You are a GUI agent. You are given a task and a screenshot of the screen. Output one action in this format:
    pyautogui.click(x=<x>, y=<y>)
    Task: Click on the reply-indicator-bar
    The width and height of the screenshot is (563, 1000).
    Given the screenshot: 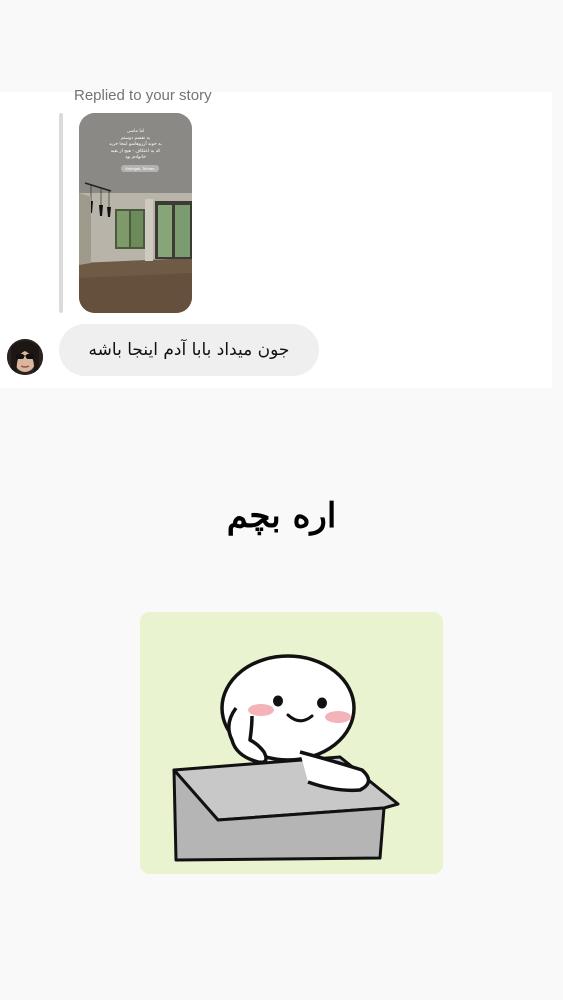 What is the action you would take?
    pyautogui.click(x=61, y=213)
    